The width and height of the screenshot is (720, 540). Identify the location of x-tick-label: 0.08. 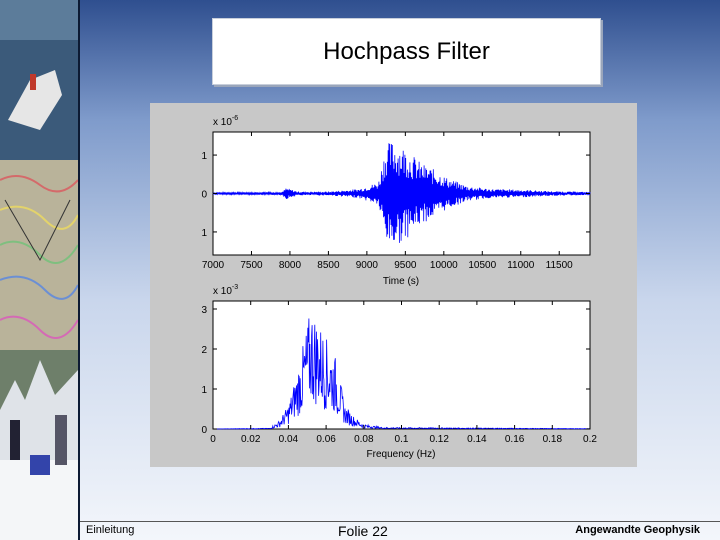
(364, 439).